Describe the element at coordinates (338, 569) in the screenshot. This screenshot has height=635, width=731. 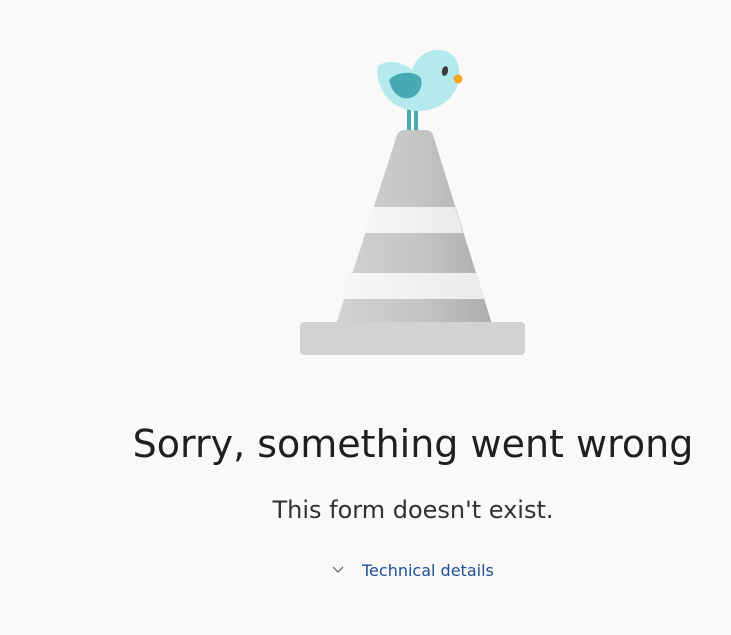
I see `chevron-down-icon` at that location.